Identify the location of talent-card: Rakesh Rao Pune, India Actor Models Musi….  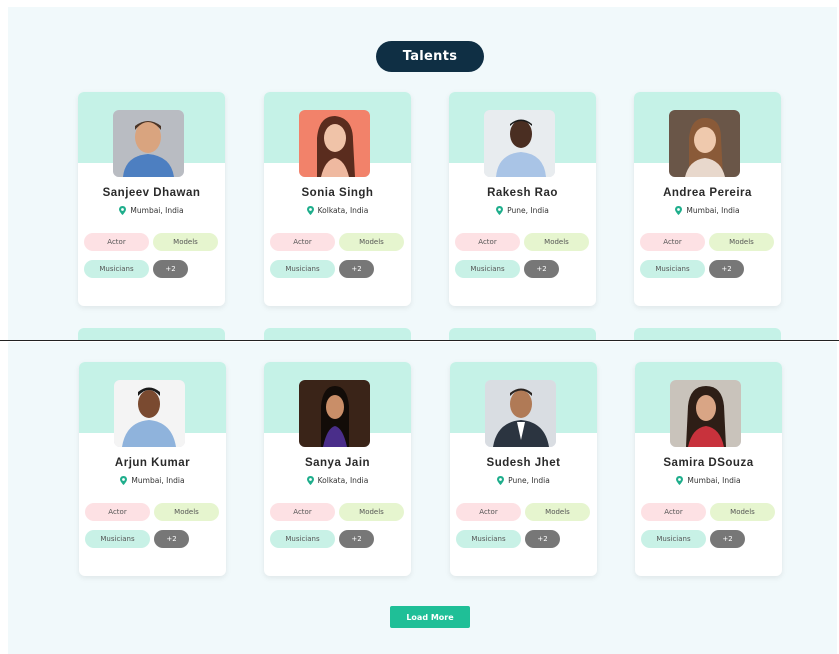
(522, 199).